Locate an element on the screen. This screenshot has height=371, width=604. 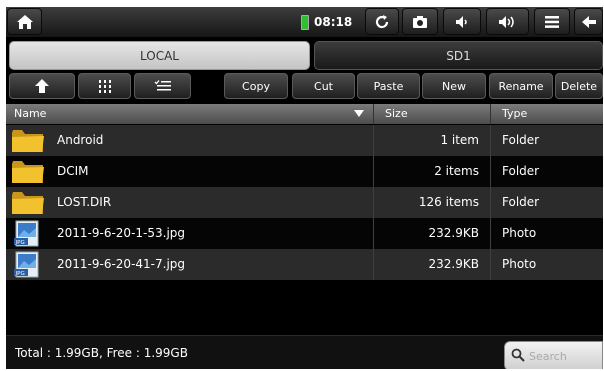
footer-bar: Total : 1.99GB, Free : 1.99GB is located at coordinates (304, 352).